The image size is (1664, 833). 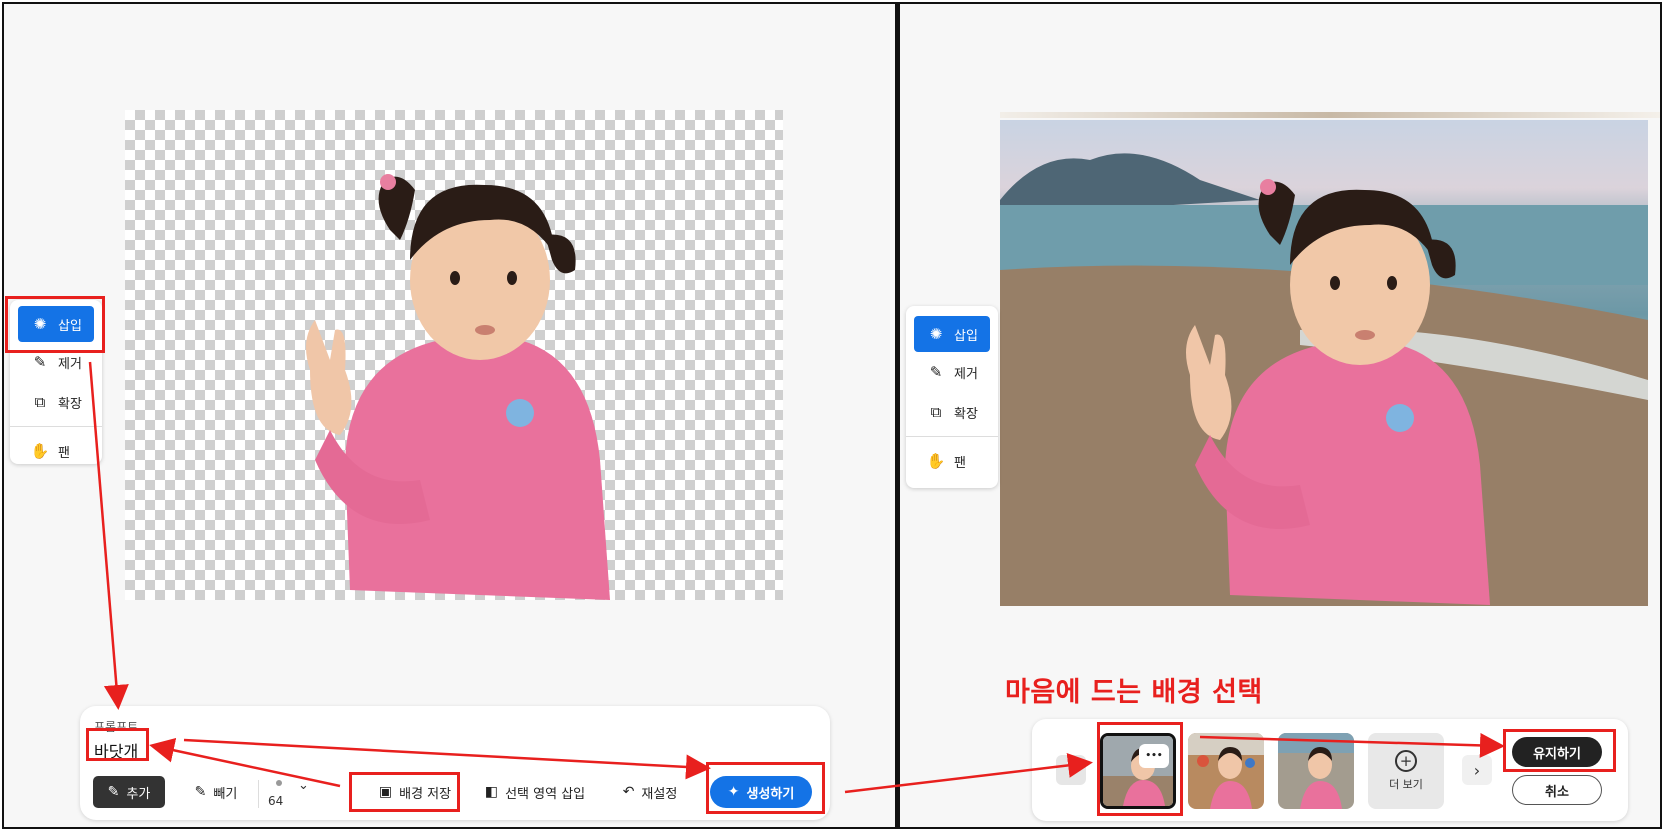 I want to click on subtract-button: ✎ 빼기, so click(x=216, y=792).